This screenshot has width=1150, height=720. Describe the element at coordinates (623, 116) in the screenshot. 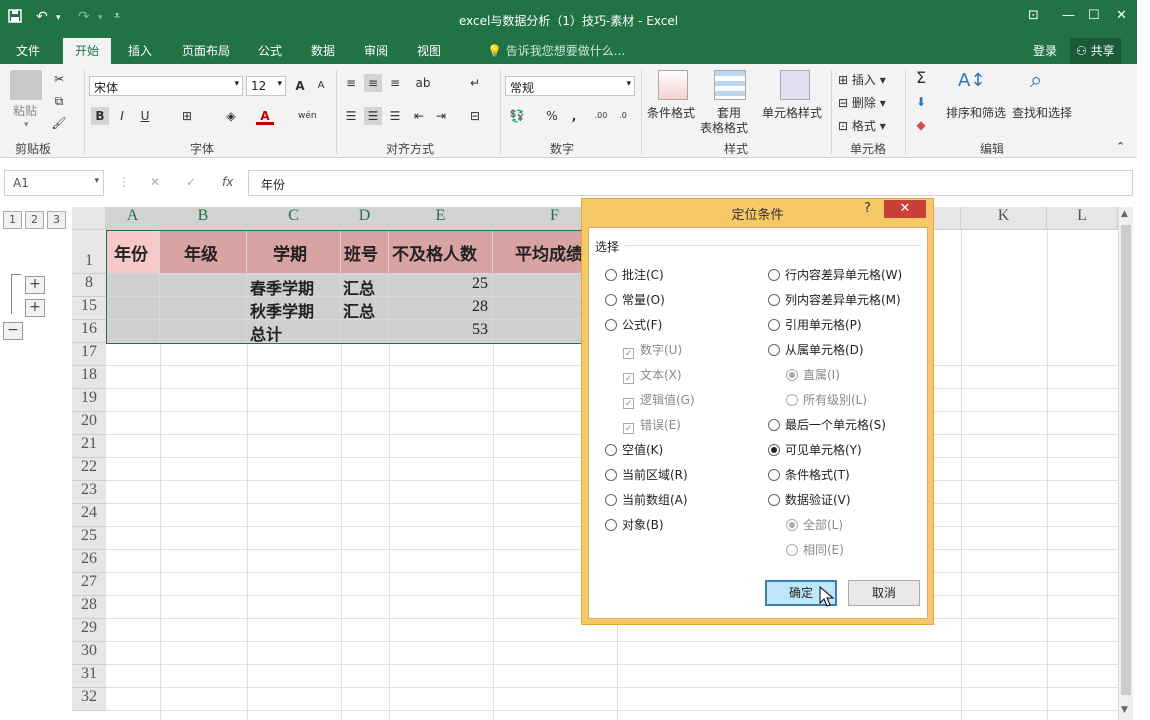

I see `decrease-decimal-icon: .0` at that location.